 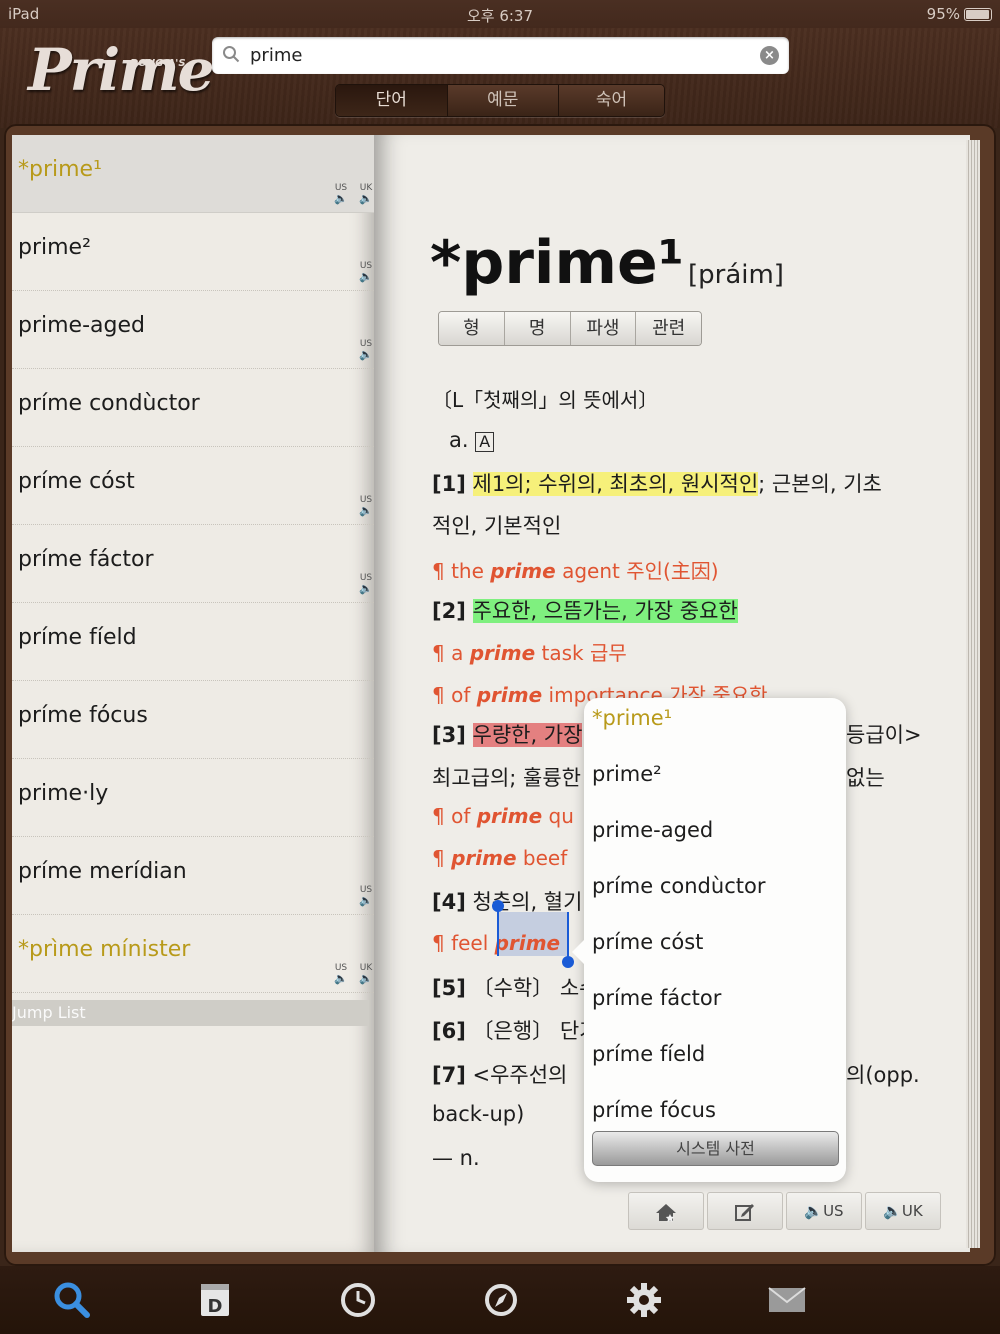 I want to click on sense-text: <우주선의, so click(x=520, y=1075).